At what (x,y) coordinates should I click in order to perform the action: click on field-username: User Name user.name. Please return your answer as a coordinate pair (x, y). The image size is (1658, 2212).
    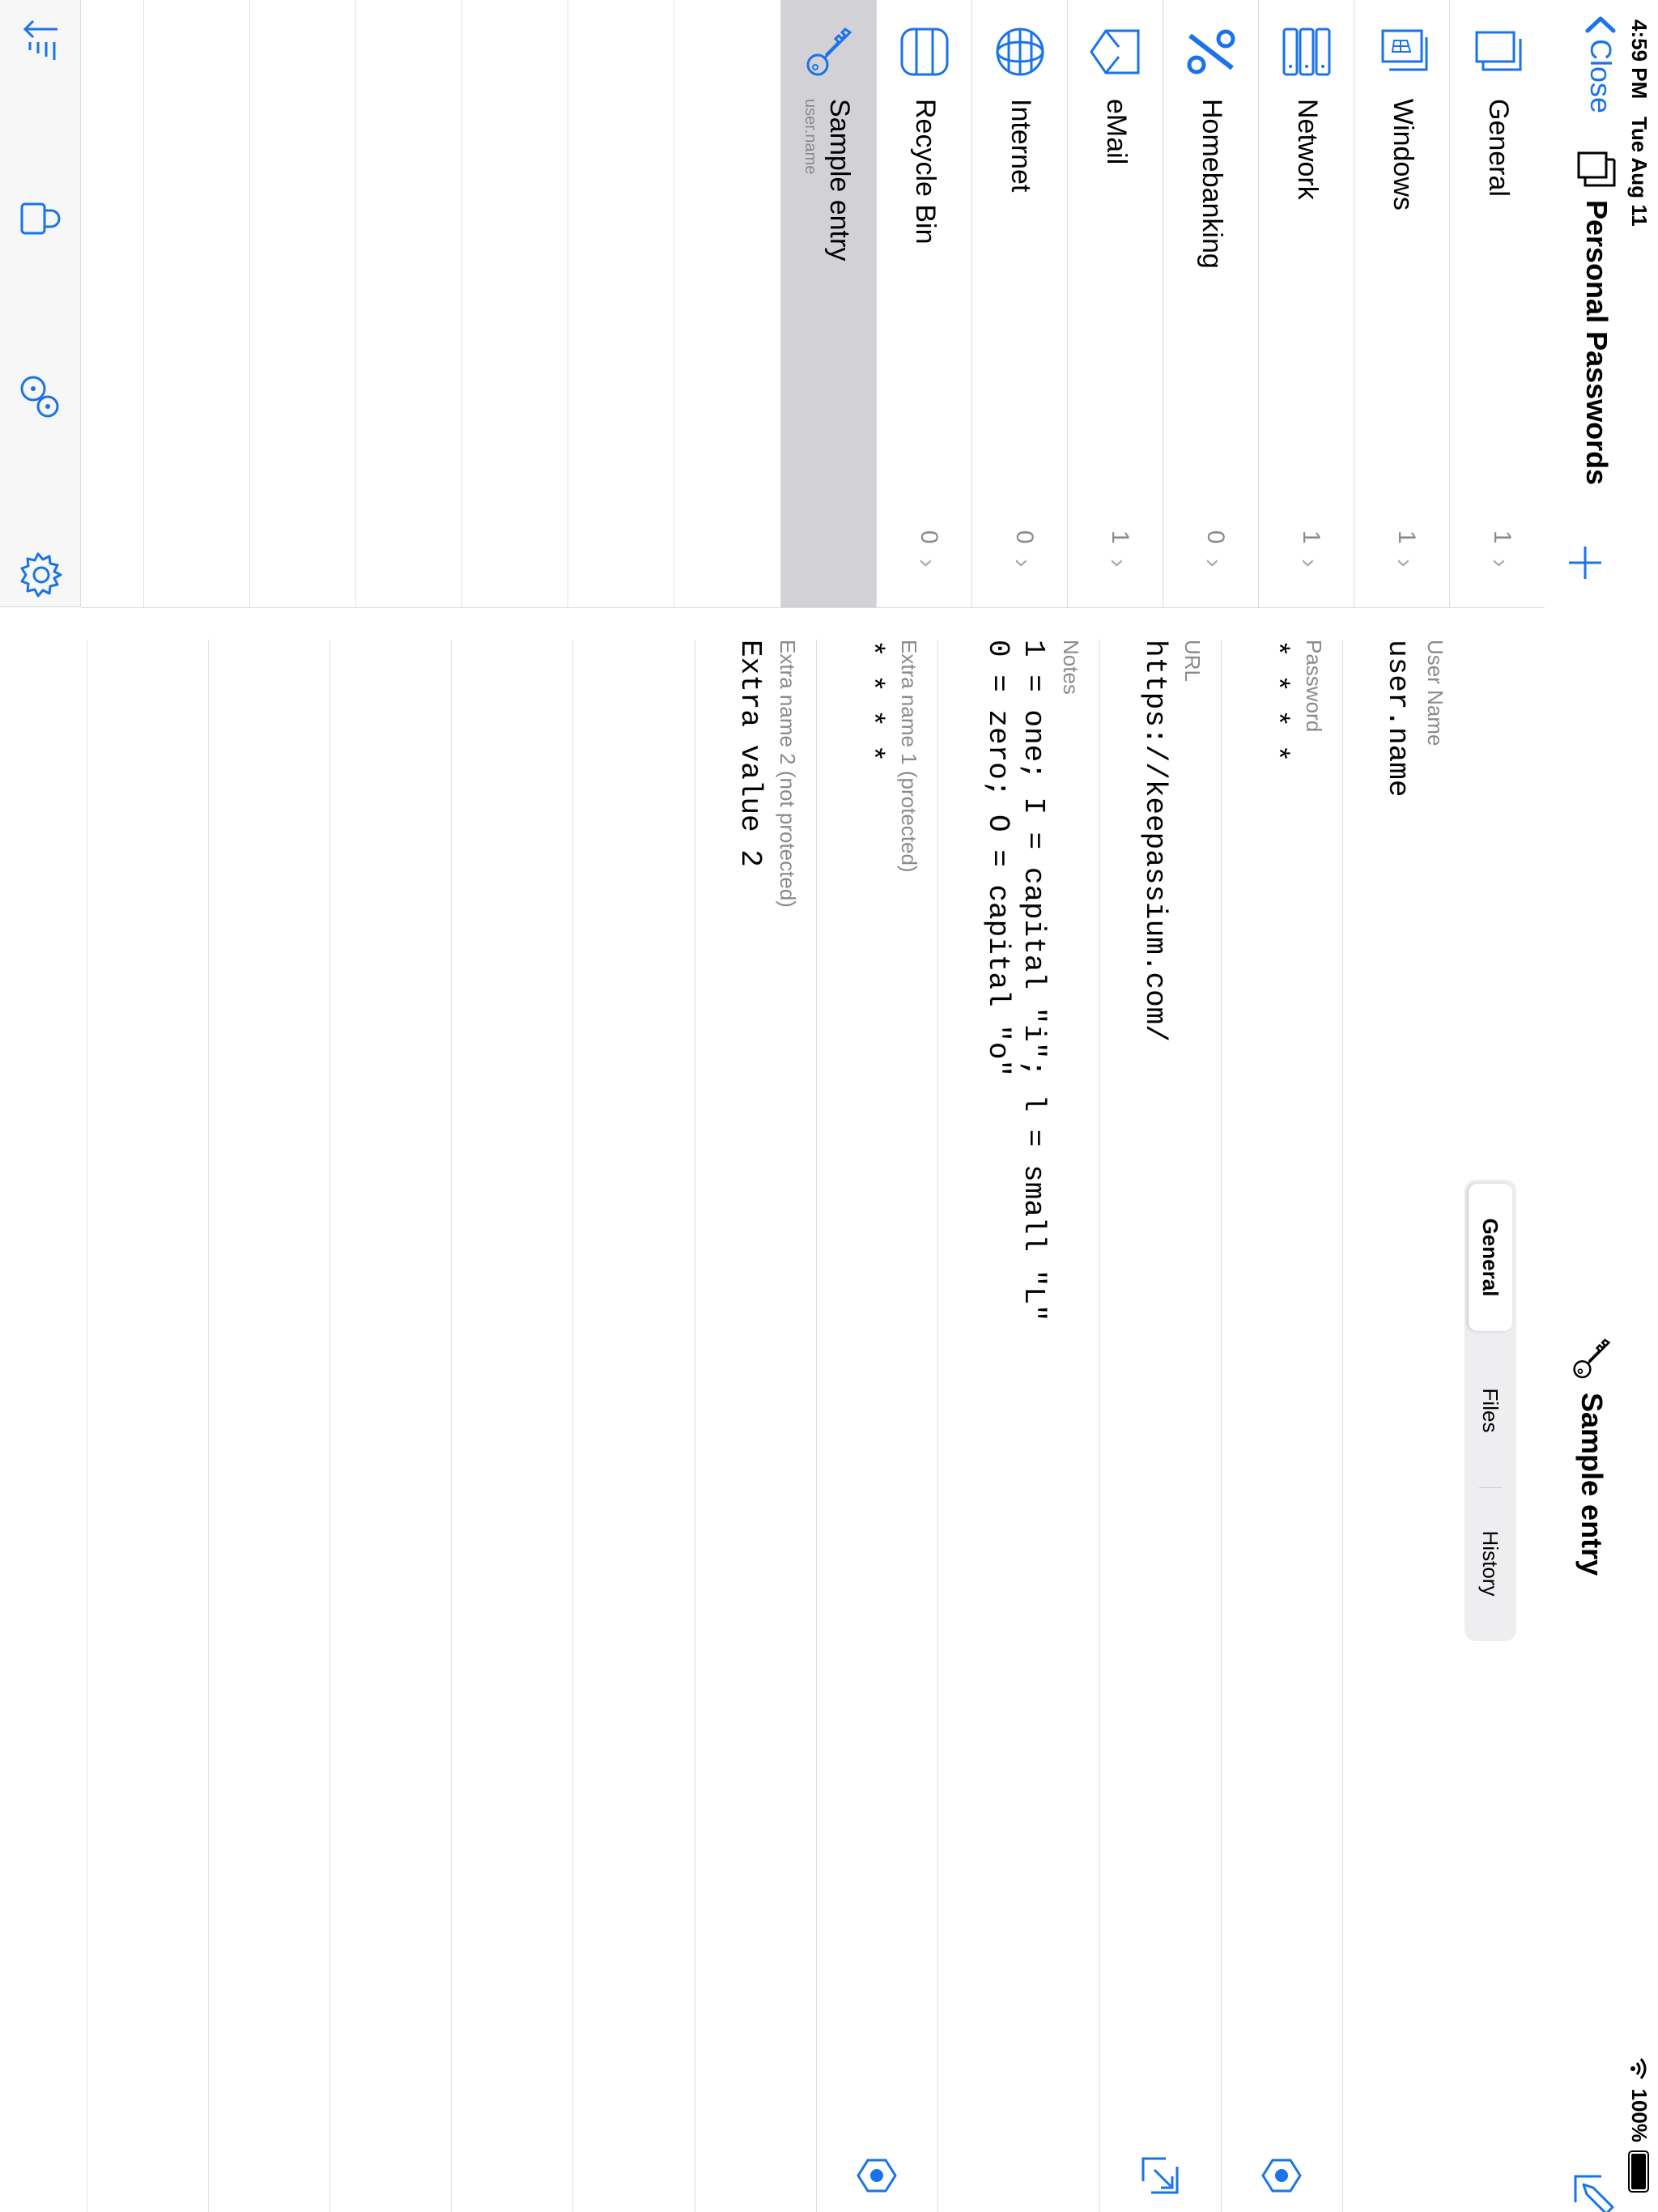
    Looking at the image, I should click on (1403, 1426).